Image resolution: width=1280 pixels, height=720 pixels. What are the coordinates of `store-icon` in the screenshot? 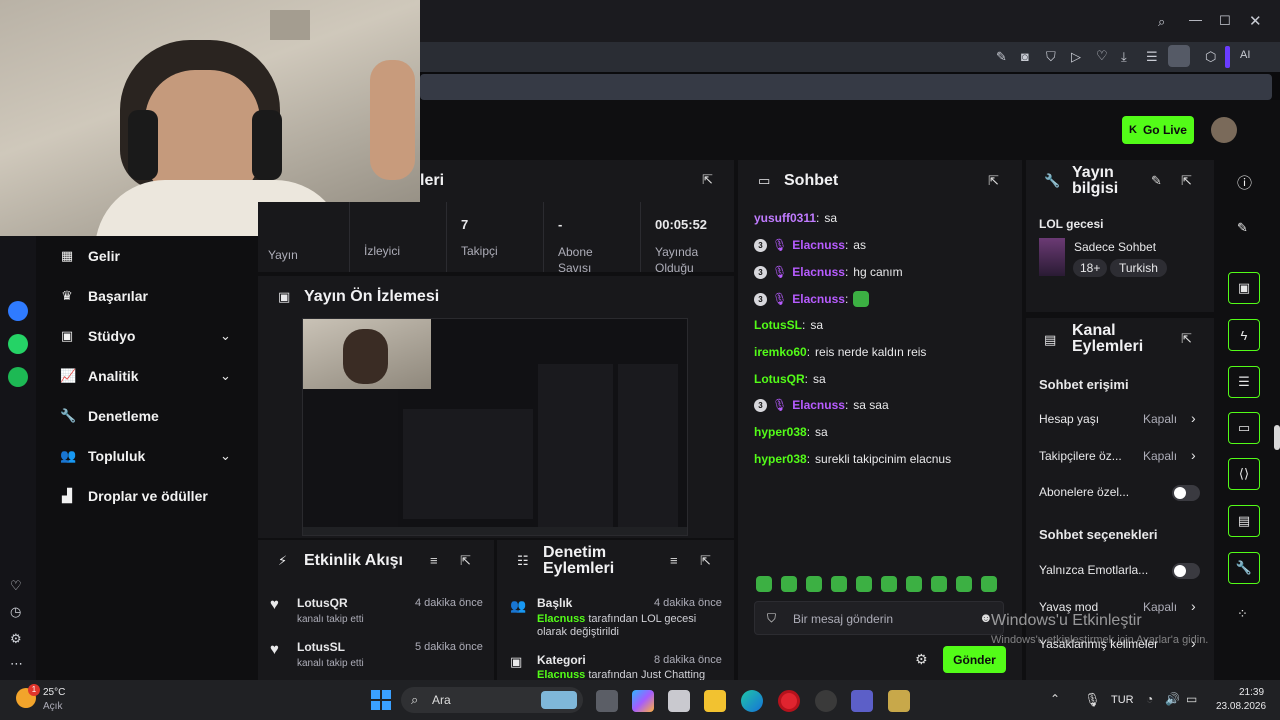 It's located at (679, 701).